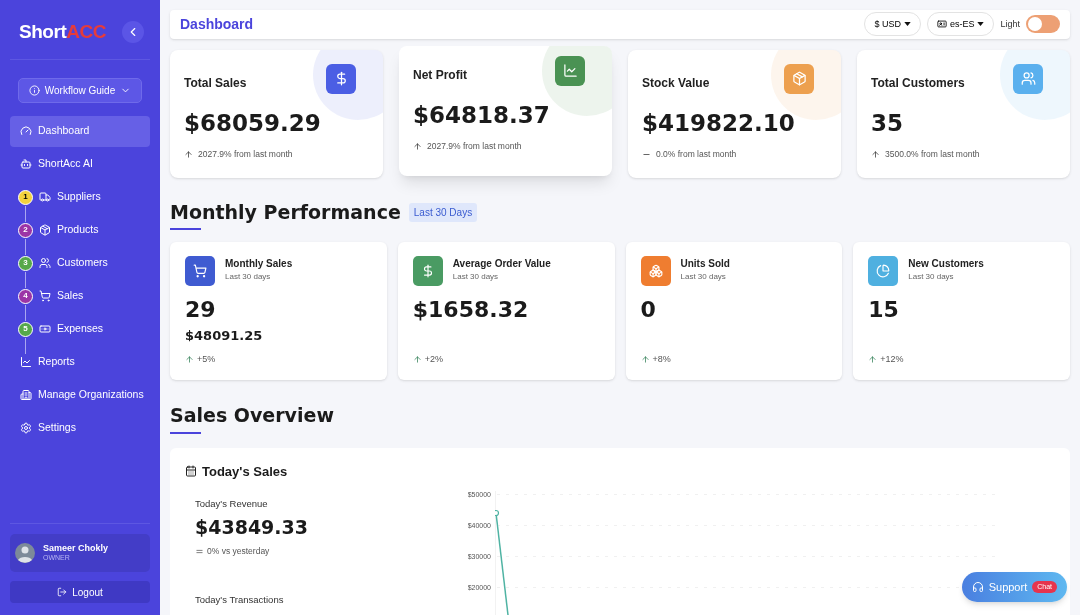 The height and width of the screenshot is (615, 1080). What do you see at coordinates (1010, 24) in the screenshot?
I see `theme-label: Light` at bounding box center [1010, 24].